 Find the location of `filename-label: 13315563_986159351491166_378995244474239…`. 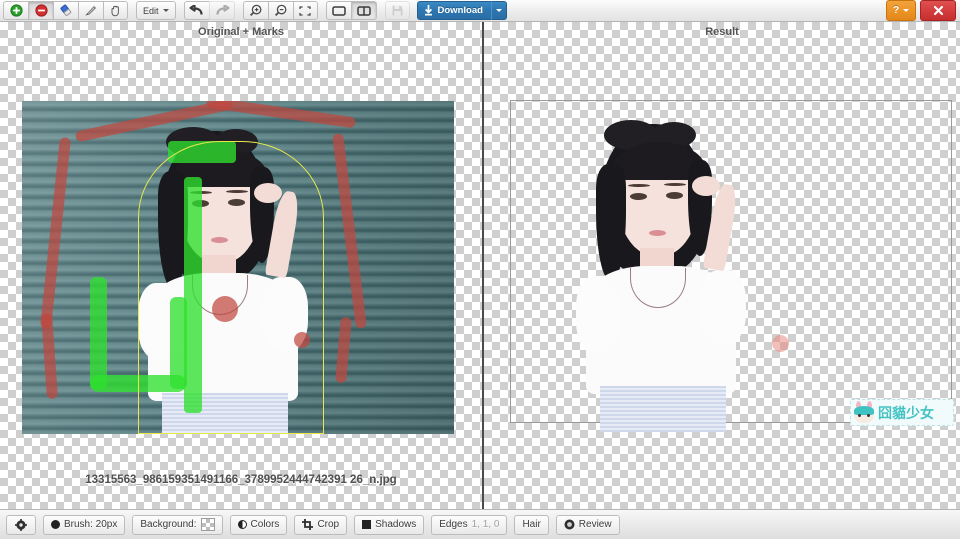

filename-label: 13315563_986159351491166_378995244474239… is located at coordinates (241, 480).